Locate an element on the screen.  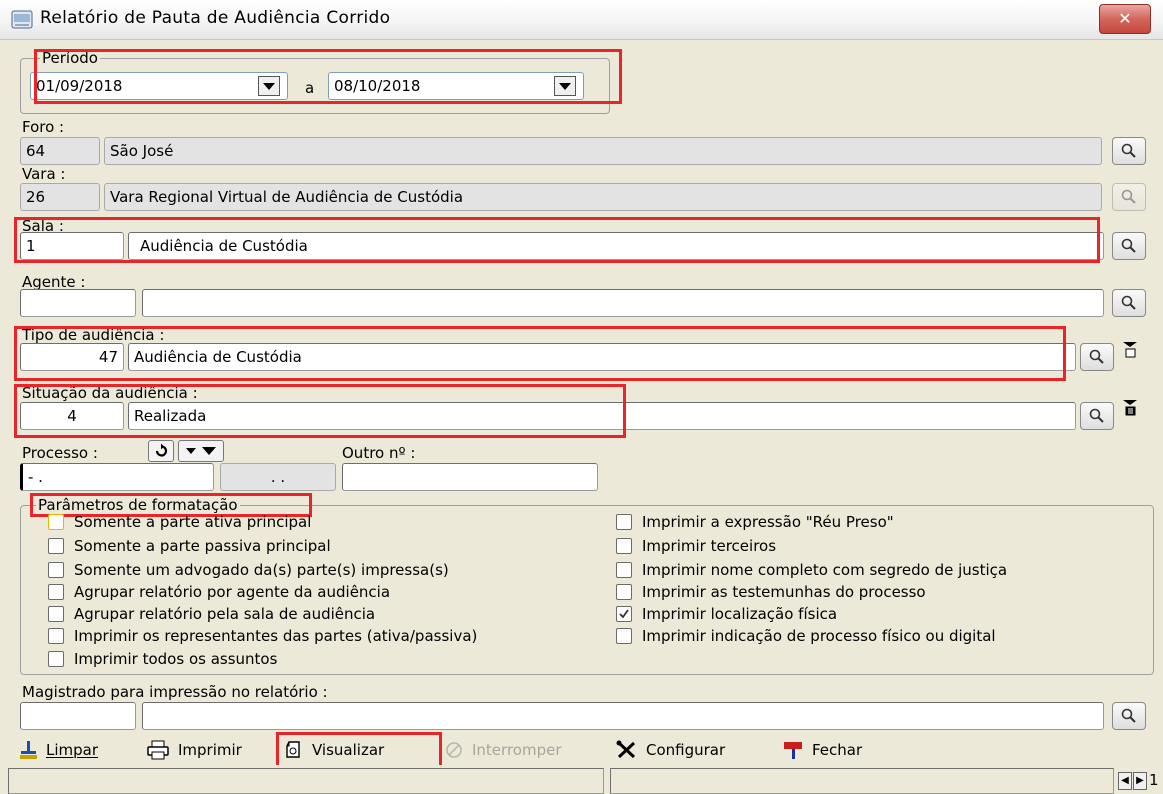
checkbox-localizacao-fisica is located at coordinates (624, 614).